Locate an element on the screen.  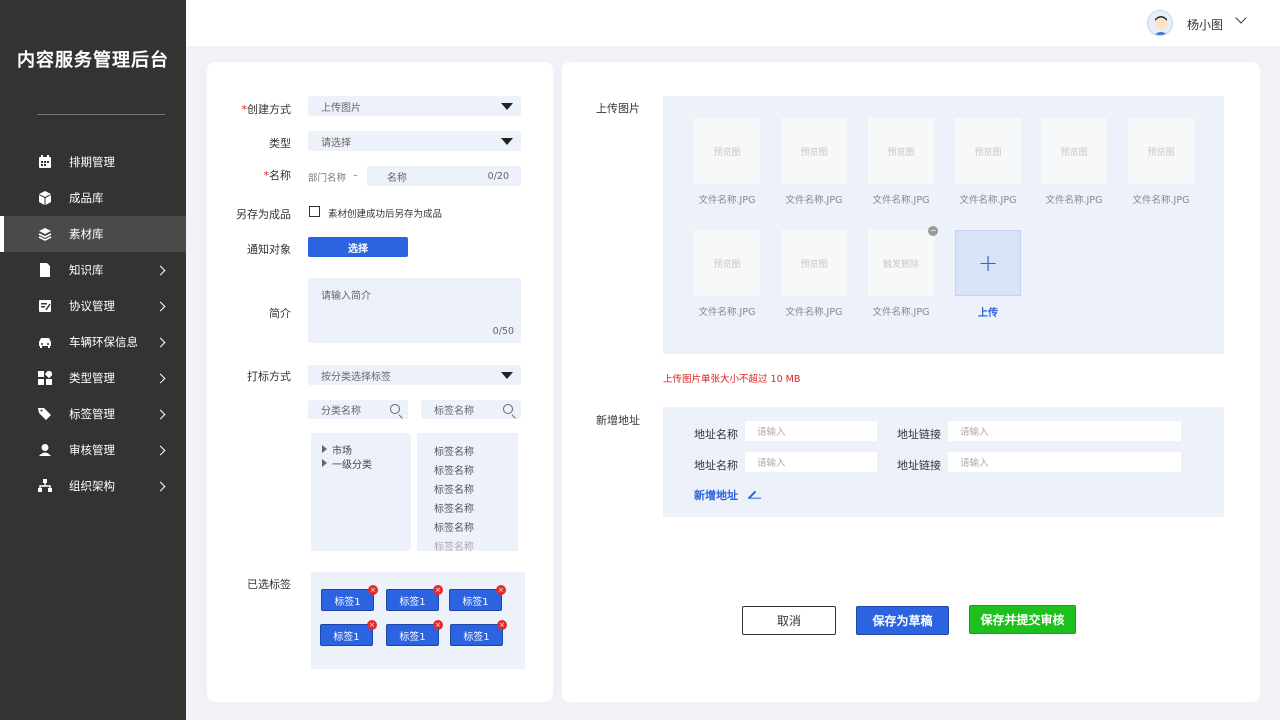
sidebar-item-4: 协议管理 is located at coordinates (93, 306).